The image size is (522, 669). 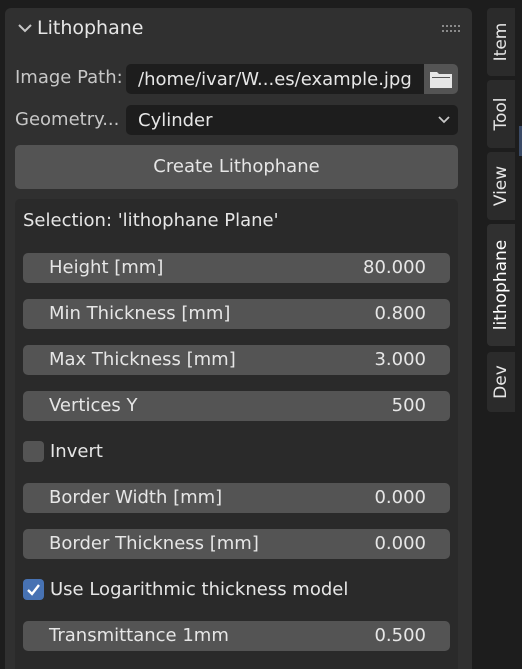 I want to click on tab-label: View, so click(x=501, y=186).